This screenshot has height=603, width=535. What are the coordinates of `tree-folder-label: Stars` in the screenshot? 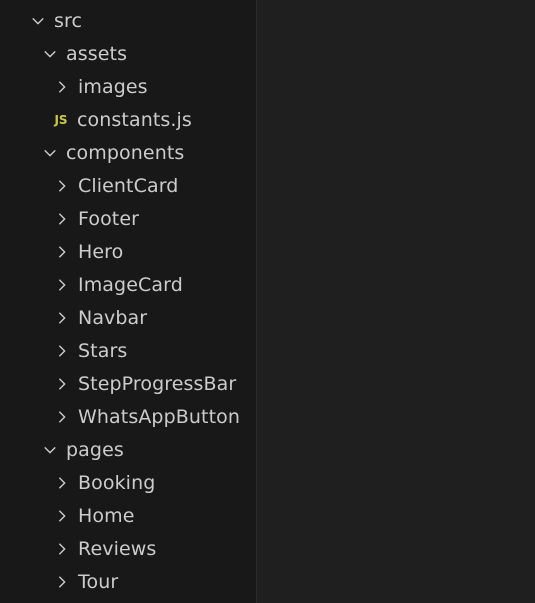 It's located at (103, 350).